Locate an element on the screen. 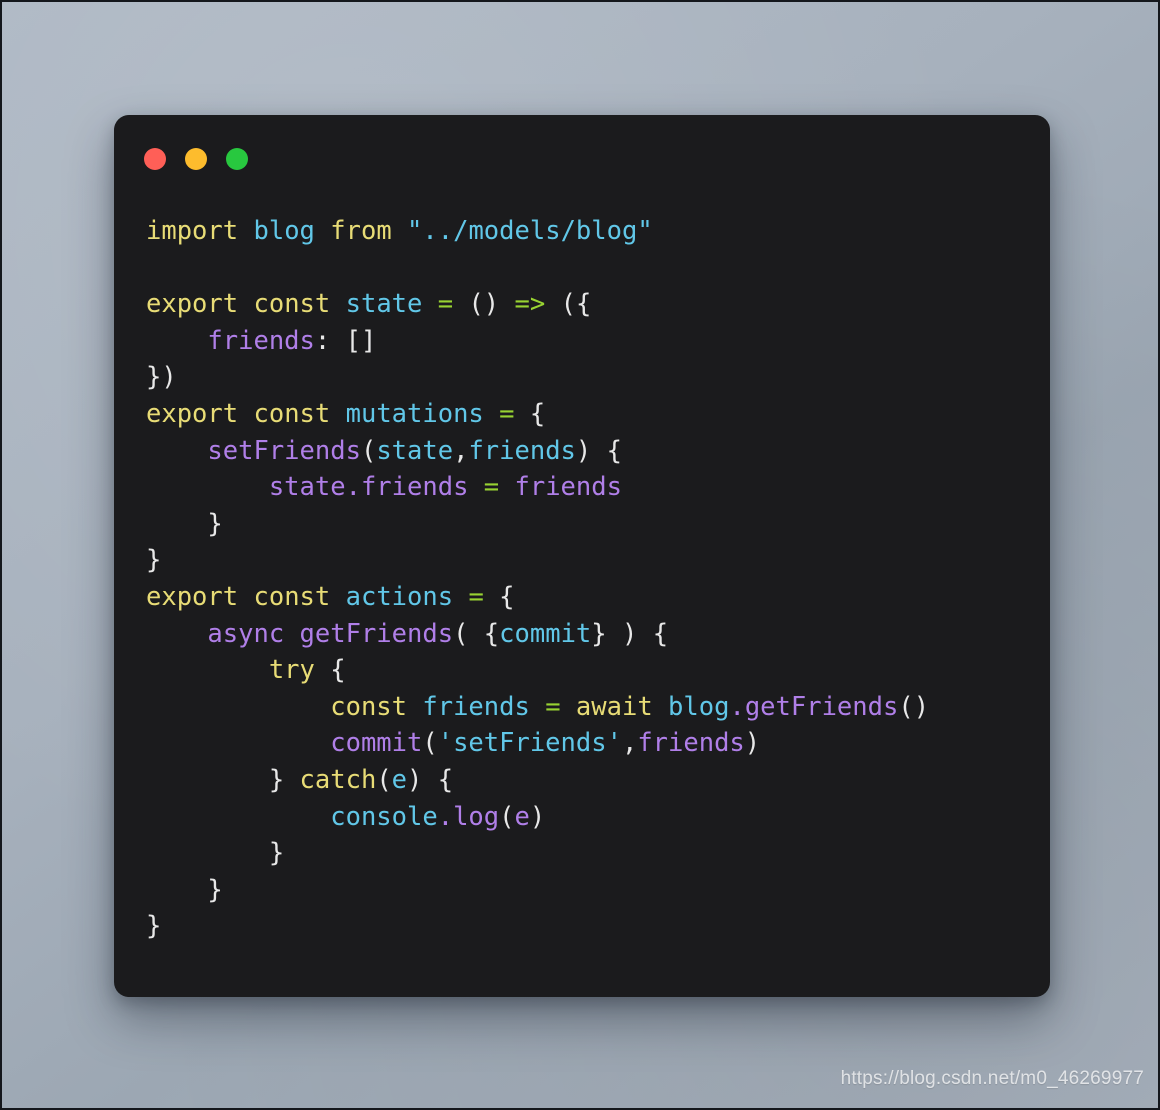 This screenshot has width=1160, height=1110. token-string-setfriends: 'setFriends' is located at coordinates (529, 743).